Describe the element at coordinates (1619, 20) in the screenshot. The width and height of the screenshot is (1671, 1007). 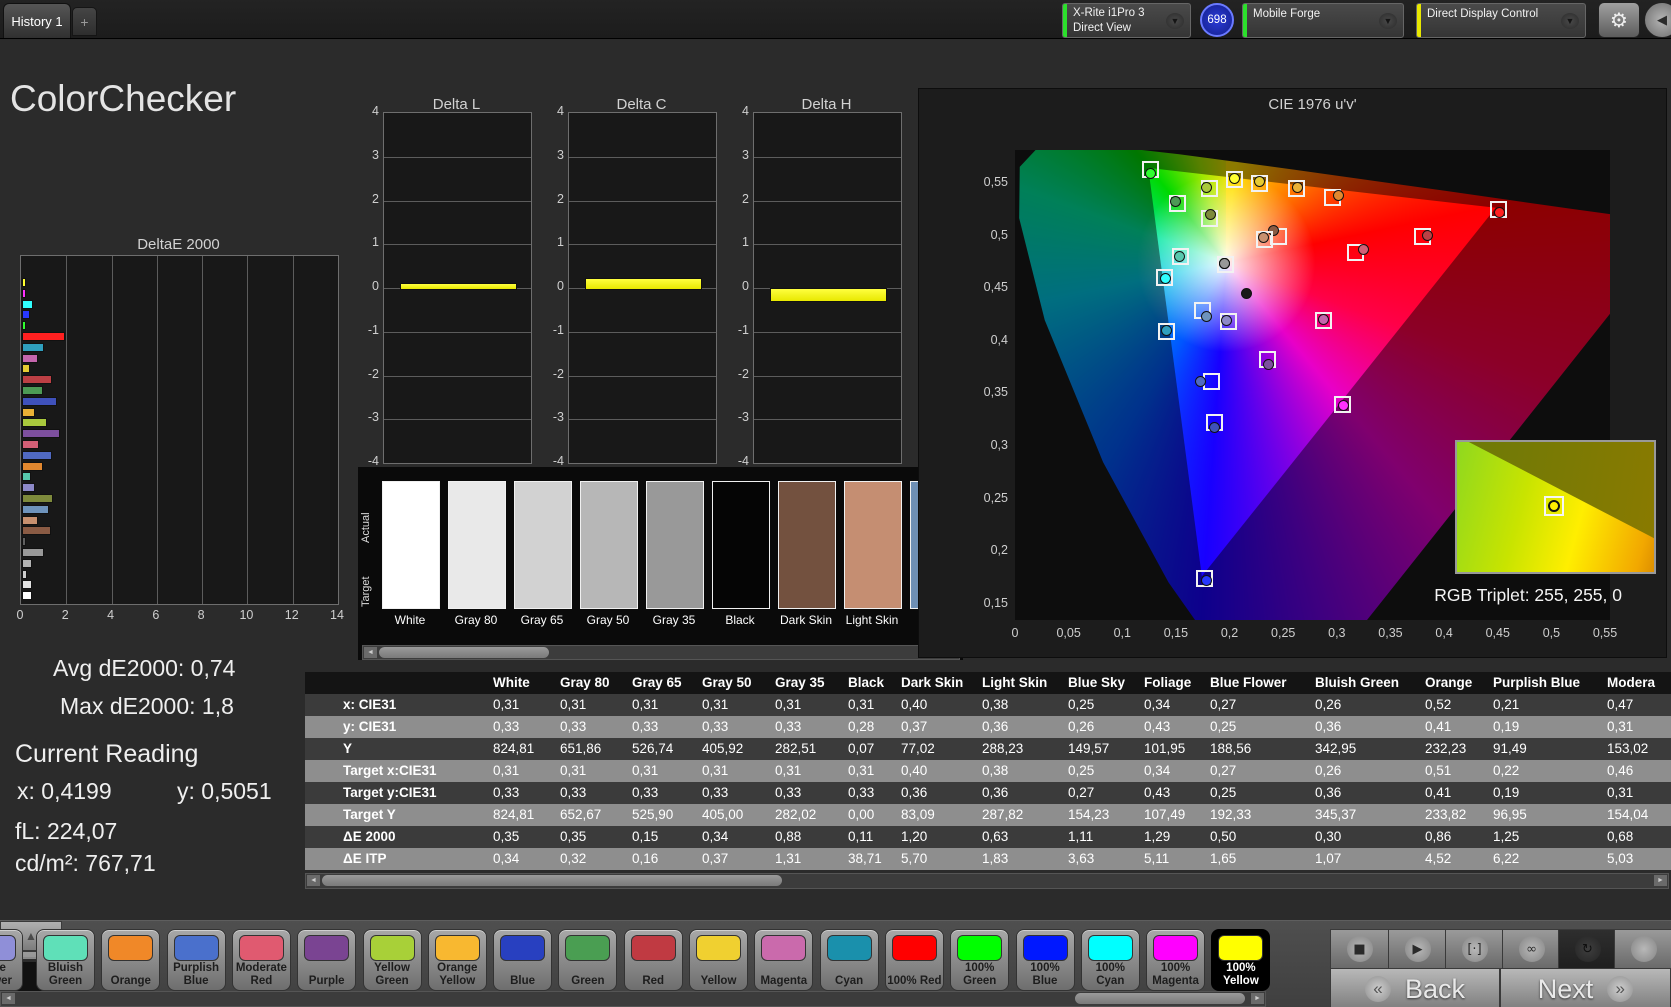
I see `gear-icon: ⚙` at that location.